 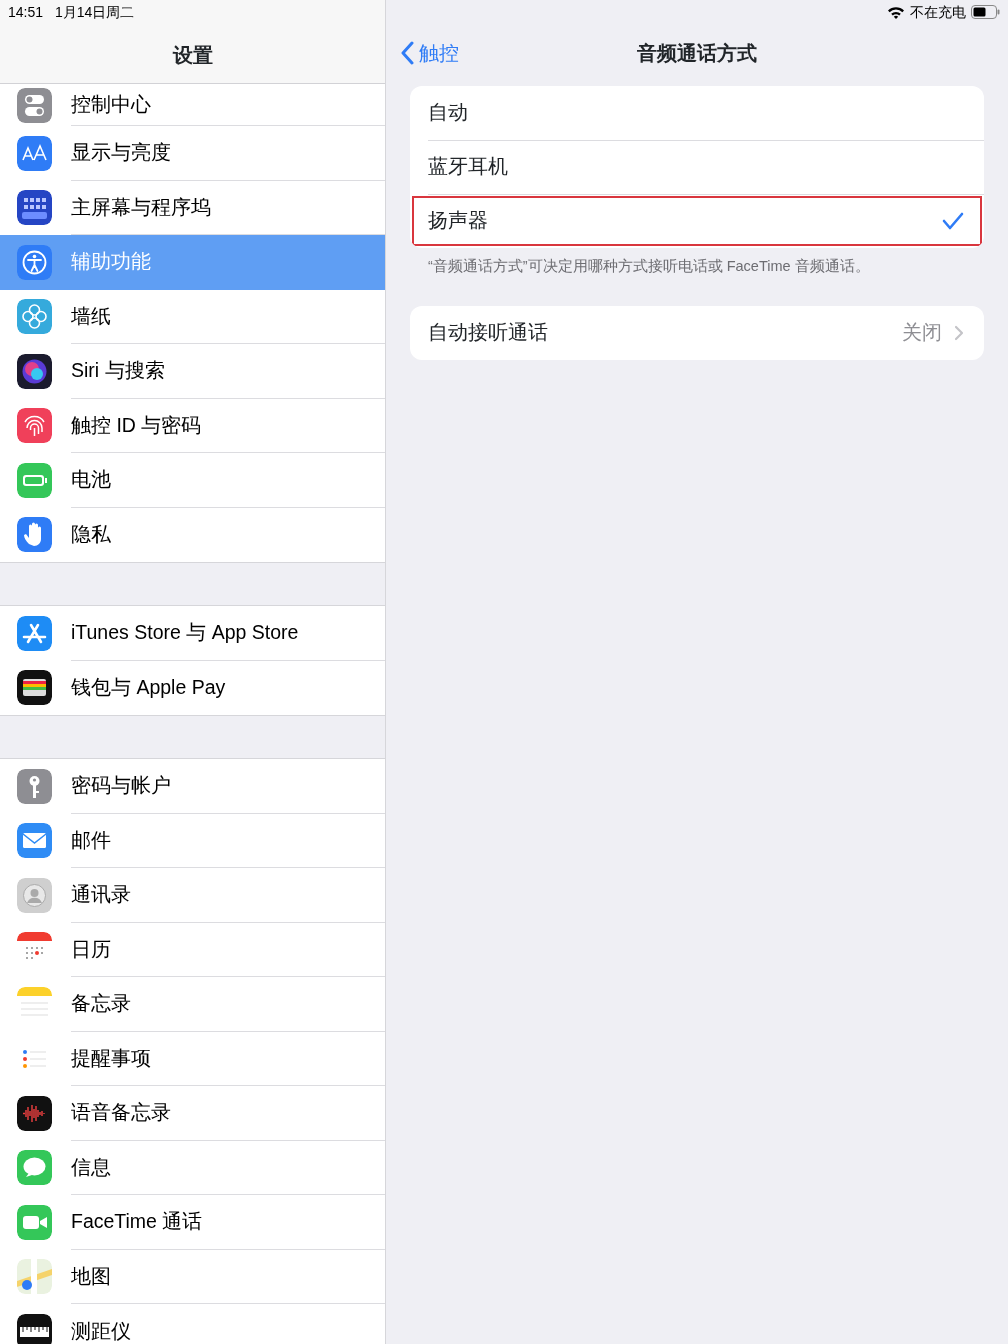 What do you see at coordinates (34, 262) in the screenshot?
I see `person-icon` at bounding box center [34, 262].